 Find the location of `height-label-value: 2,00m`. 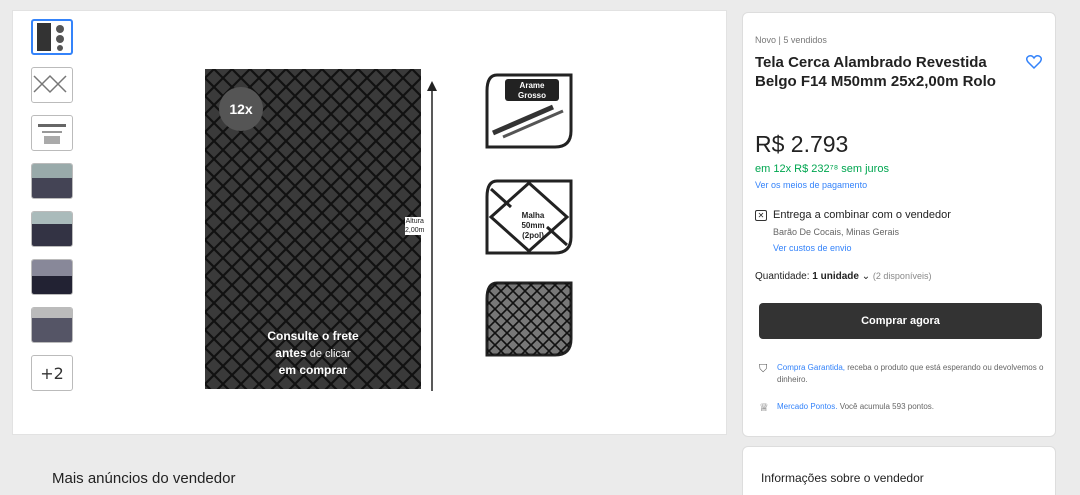

height-label-value: 2,00m is located at coordinates (415, 230).